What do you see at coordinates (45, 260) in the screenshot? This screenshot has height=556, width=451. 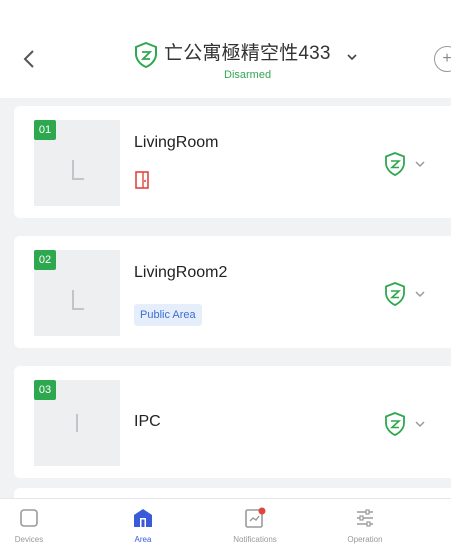 I see `area-index-badge: 02` at bounding box center [45, 260].